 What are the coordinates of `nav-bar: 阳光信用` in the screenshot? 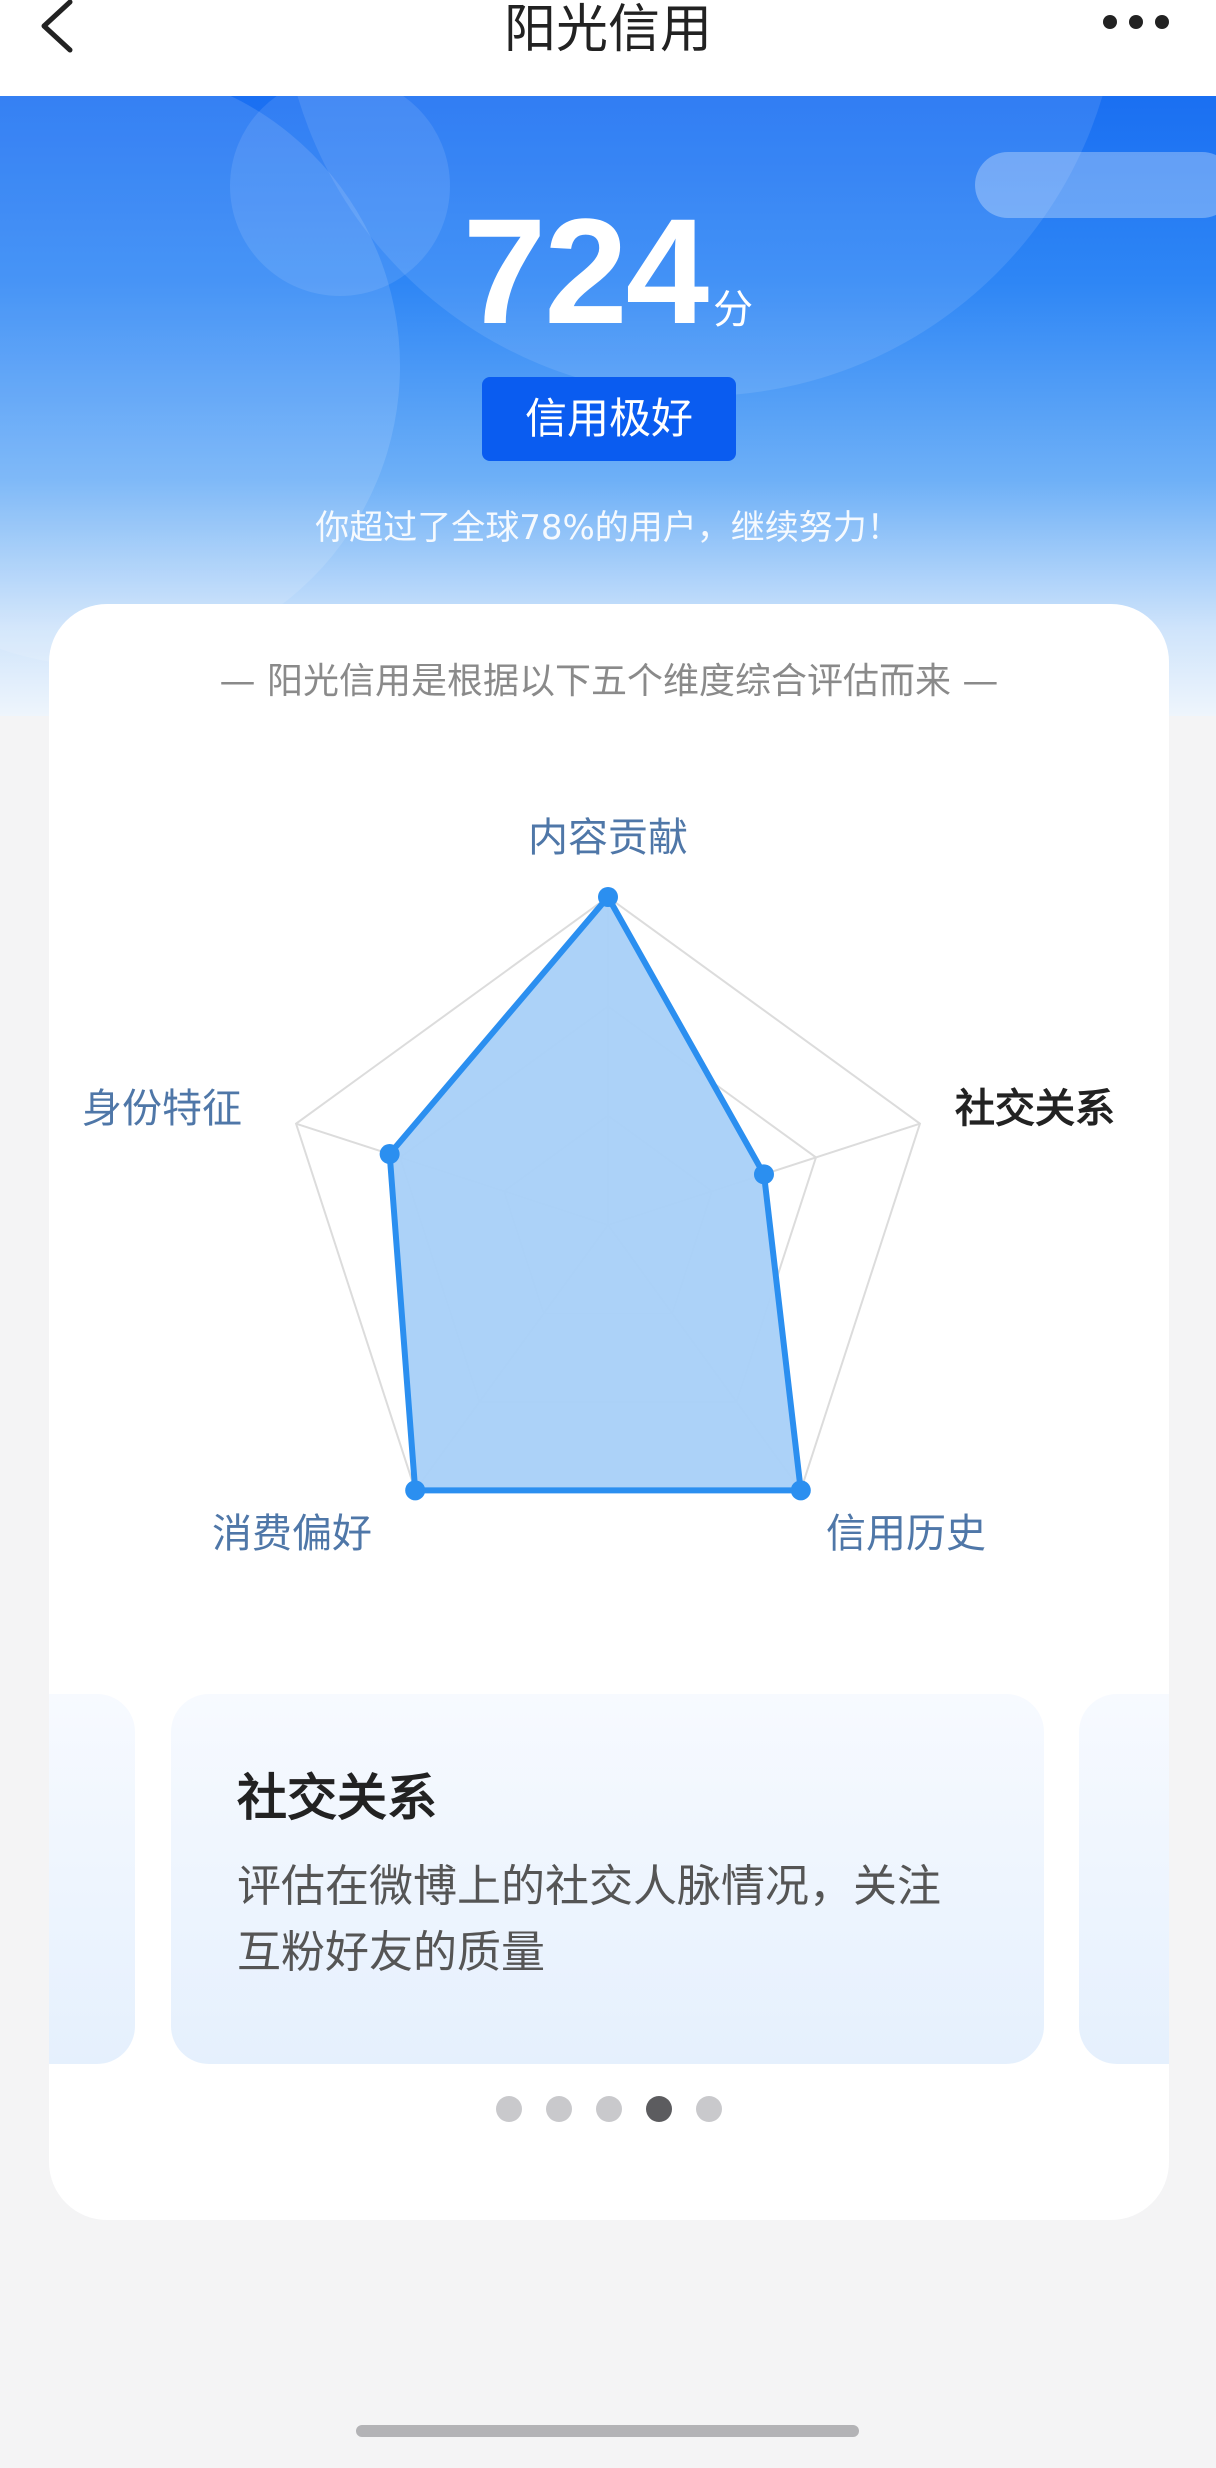 It's located at (608, 48).